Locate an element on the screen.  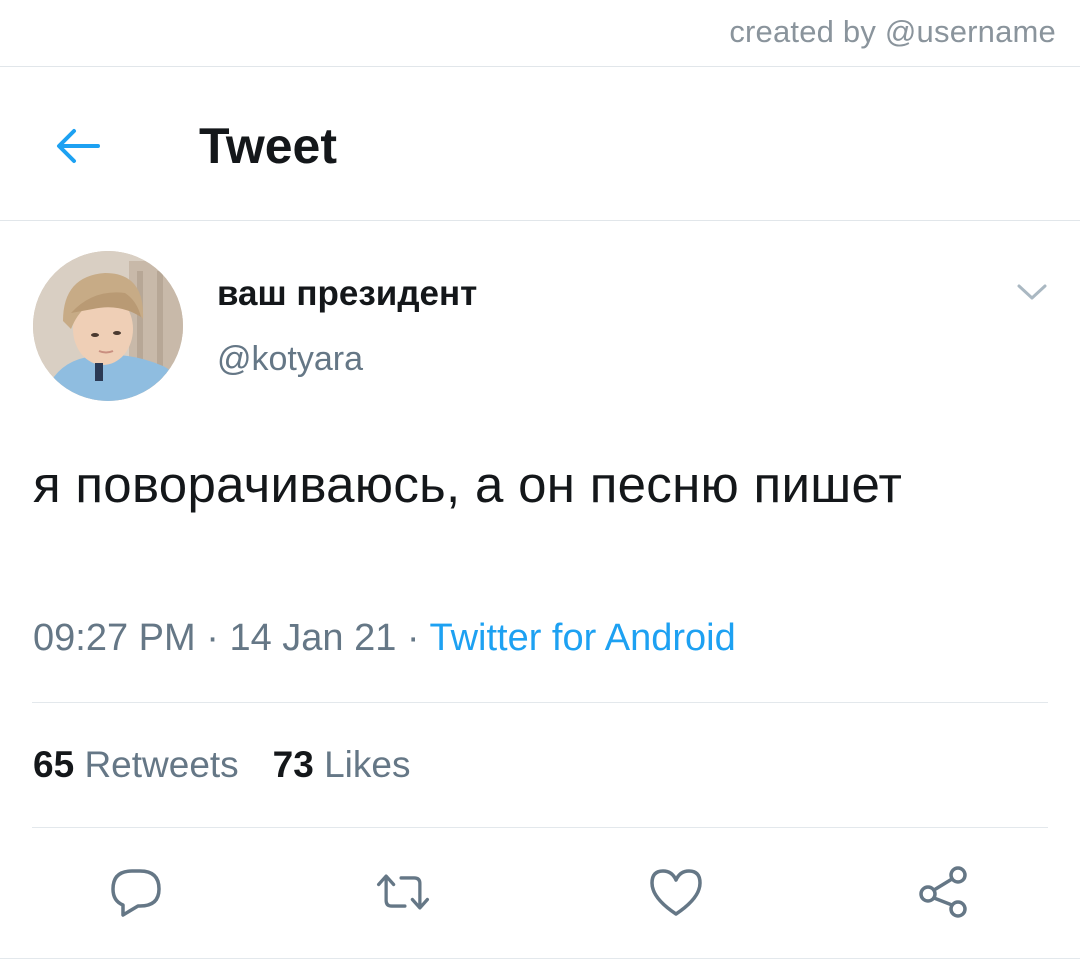
heart-icon is located at coordinates (676, 892).